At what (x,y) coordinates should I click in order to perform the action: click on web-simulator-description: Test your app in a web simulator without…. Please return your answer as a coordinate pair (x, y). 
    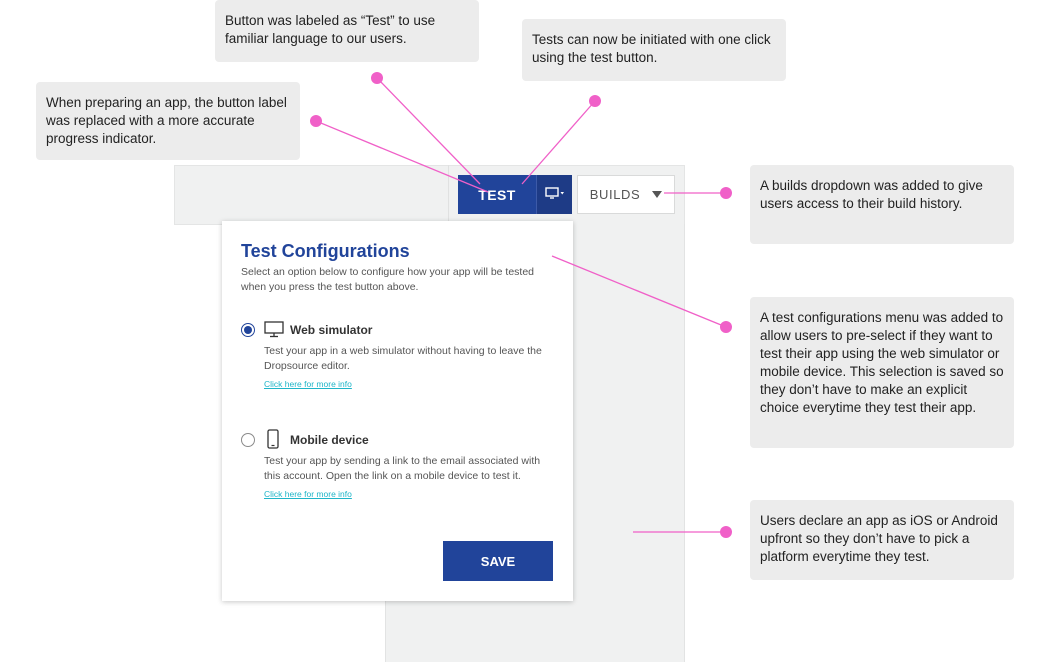
    Looking at the image, I should click on (403, 358).